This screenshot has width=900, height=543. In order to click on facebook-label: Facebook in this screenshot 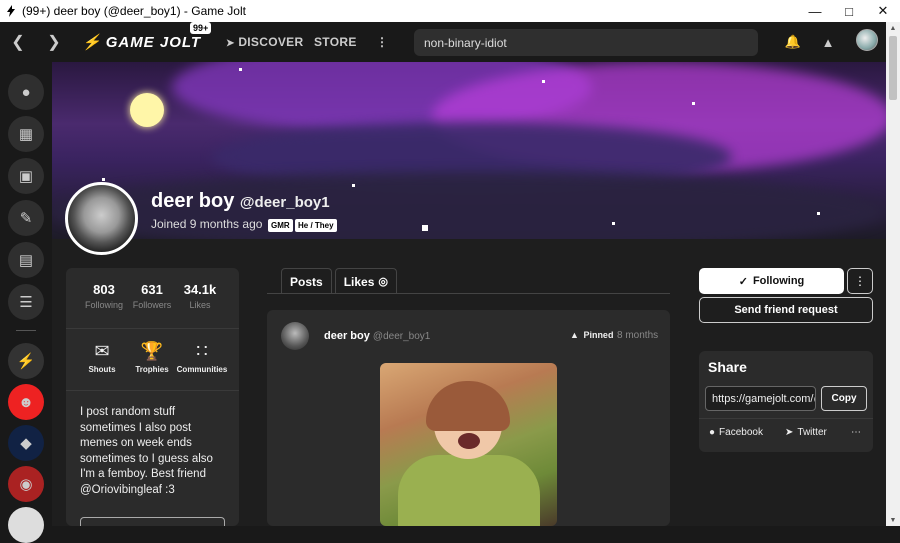, I will do `click(741, 432)`.